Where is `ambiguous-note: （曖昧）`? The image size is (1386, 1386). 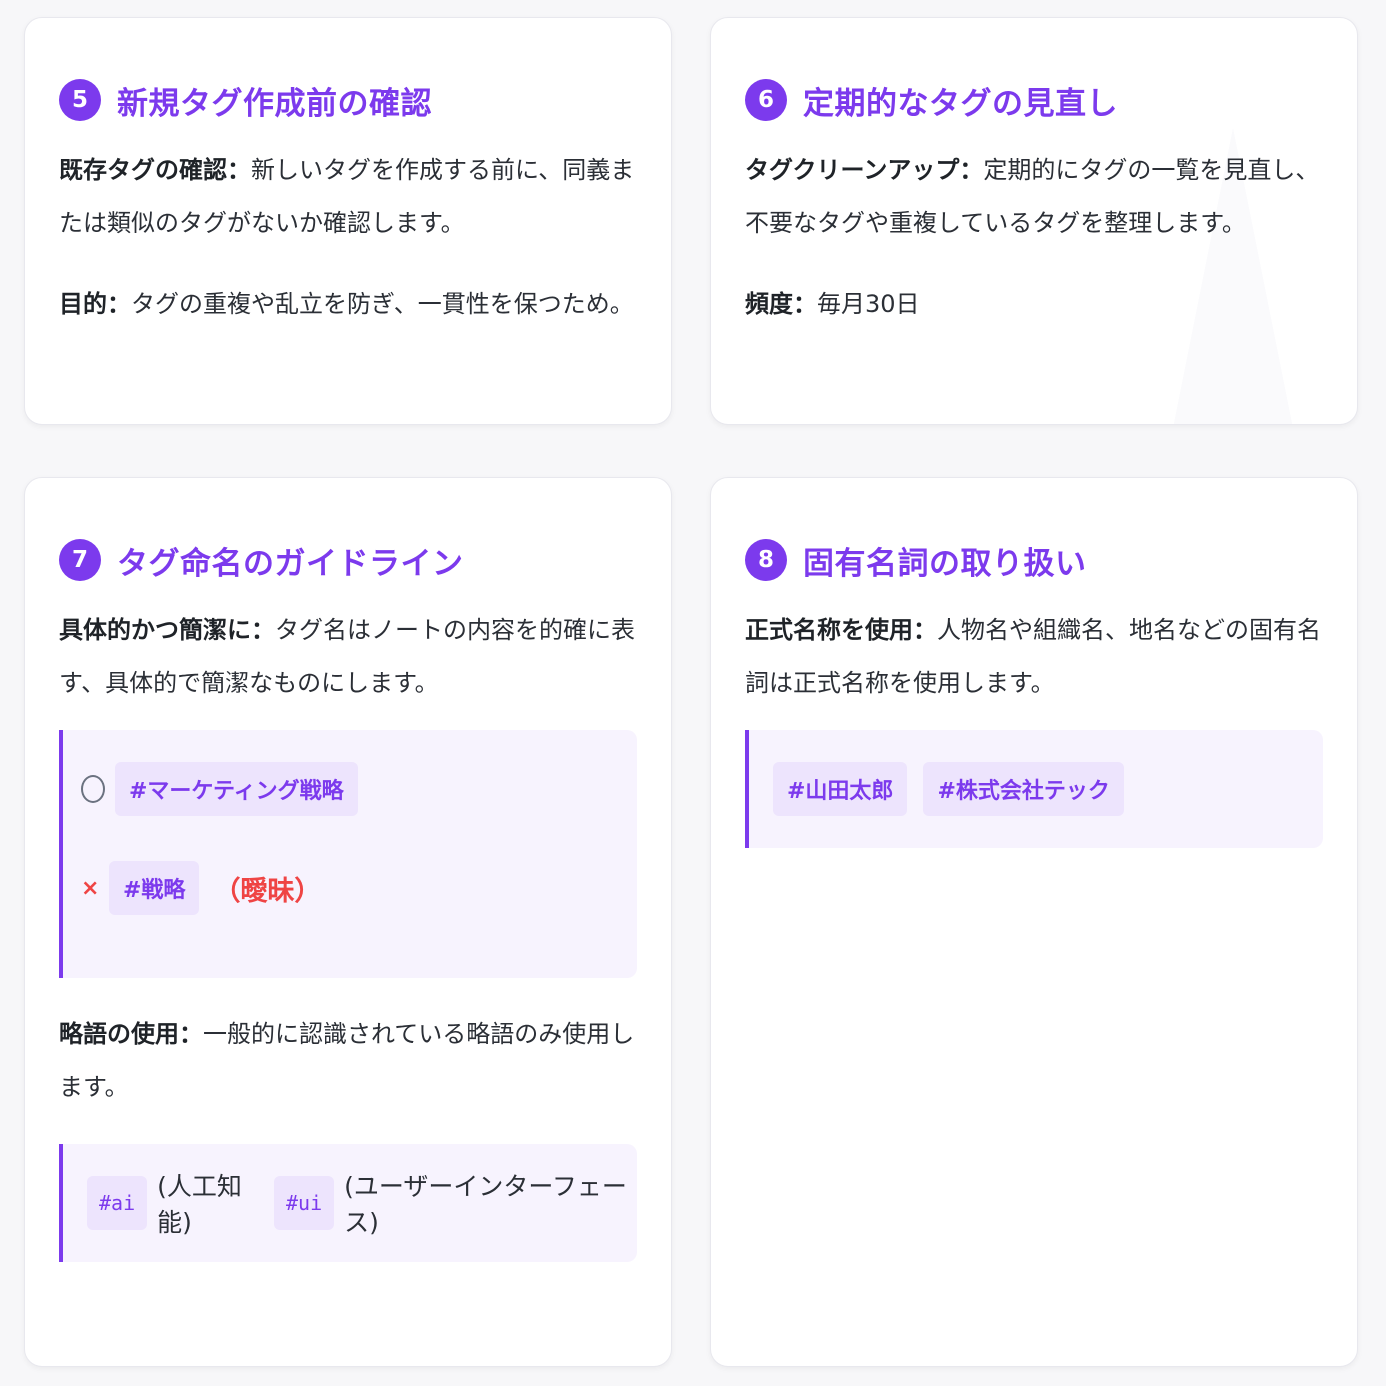 ambiguous-note: （曖昧） is located at coordinates (267, 891).